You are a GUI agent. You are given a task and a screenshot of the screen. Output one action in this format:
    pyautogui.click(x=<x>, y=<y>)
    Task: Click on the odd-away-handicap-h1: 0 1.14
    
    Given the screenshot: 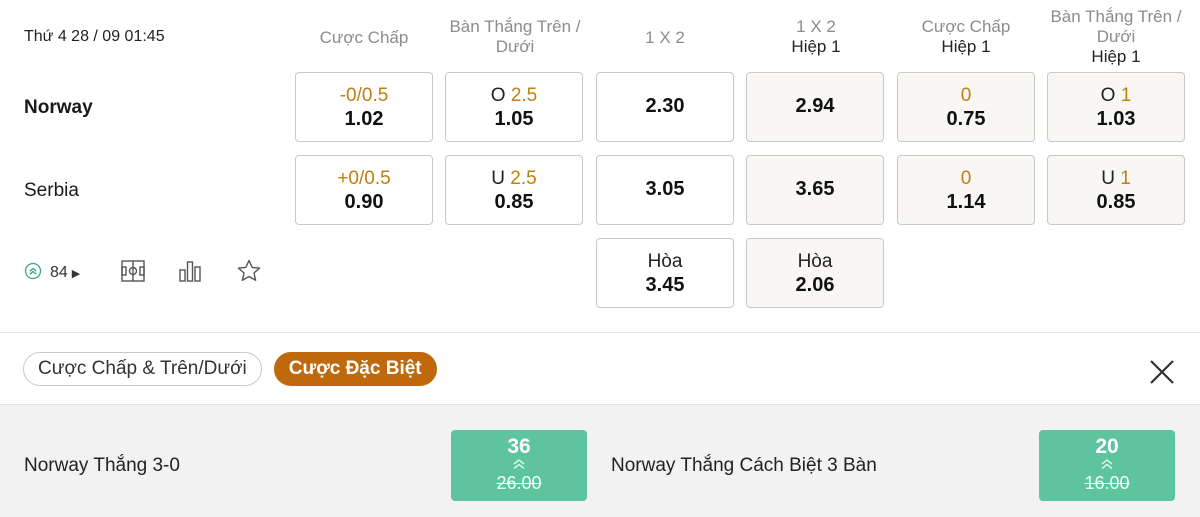 What is the action you would take?
    pyautogui.click(x=966, y=190)
    